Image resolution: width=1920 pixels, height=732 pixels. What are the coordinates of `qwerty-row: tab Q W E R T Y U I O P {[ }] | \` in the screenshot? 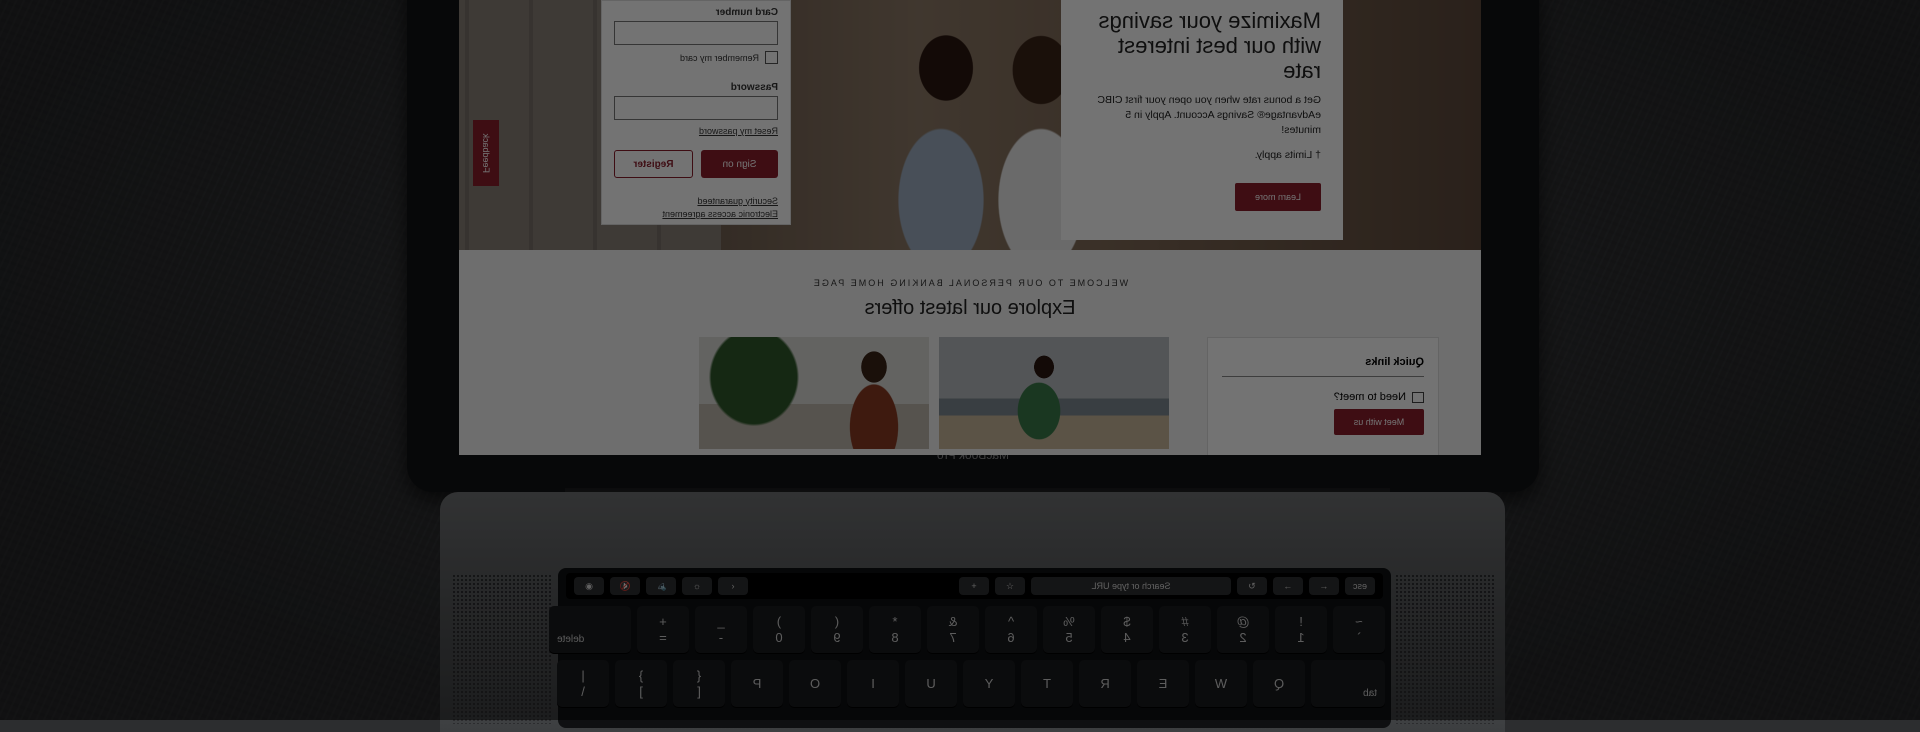 It's located at (971, 684).